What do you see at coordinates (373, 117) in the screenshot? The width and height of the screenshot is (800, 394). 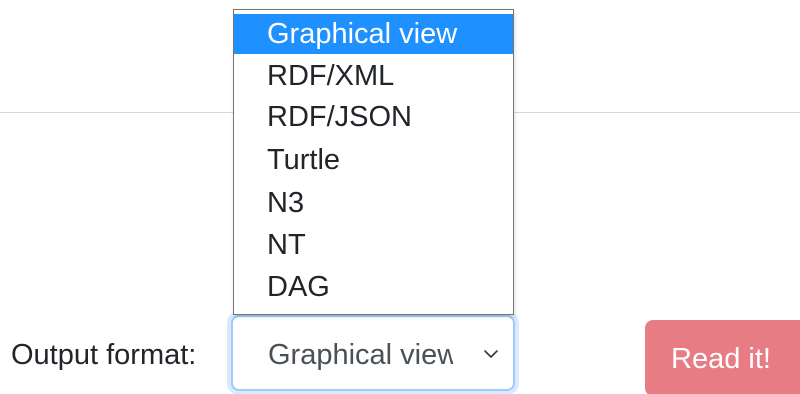 I see `dropdown-option-rdf-json: RDF/JSON` at bounding box center [373, 117].